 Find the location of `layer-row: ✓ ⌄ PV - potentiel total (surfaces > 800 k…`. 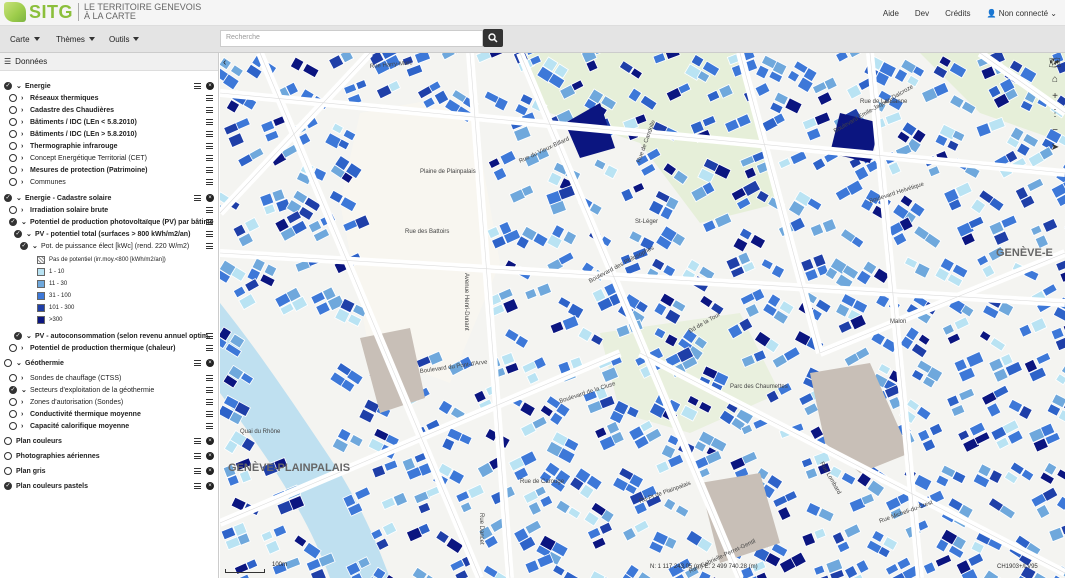

layer-row: ✓ ⌄ PV - potentiel total (surfaces > 800 k… is located at coordinates (109, 234).